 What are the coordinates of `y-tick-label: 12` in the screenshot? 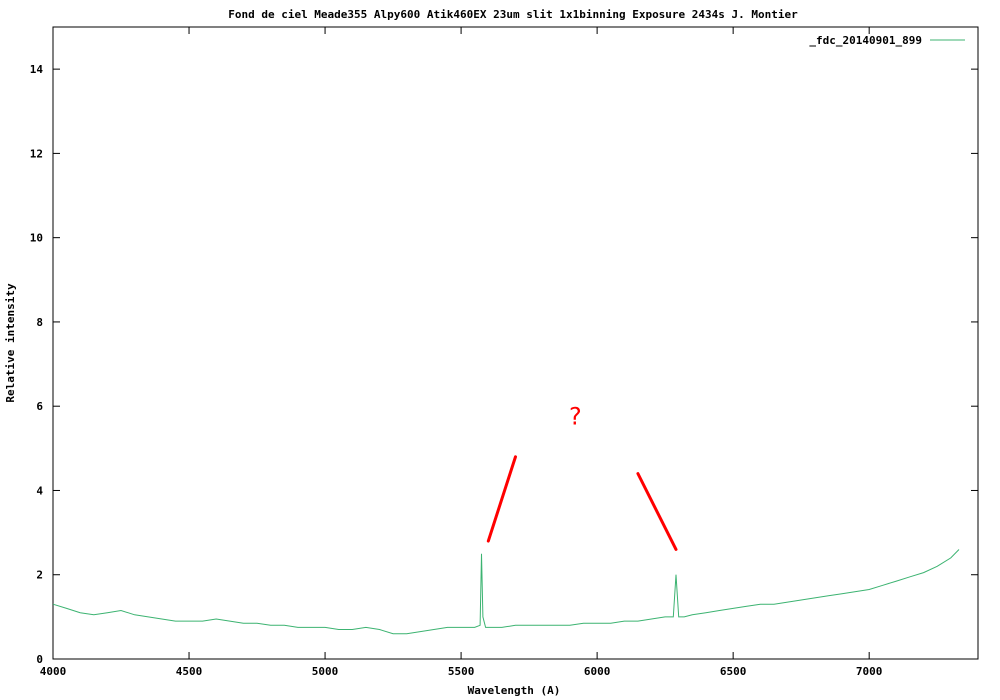 It's located at (36, 153).